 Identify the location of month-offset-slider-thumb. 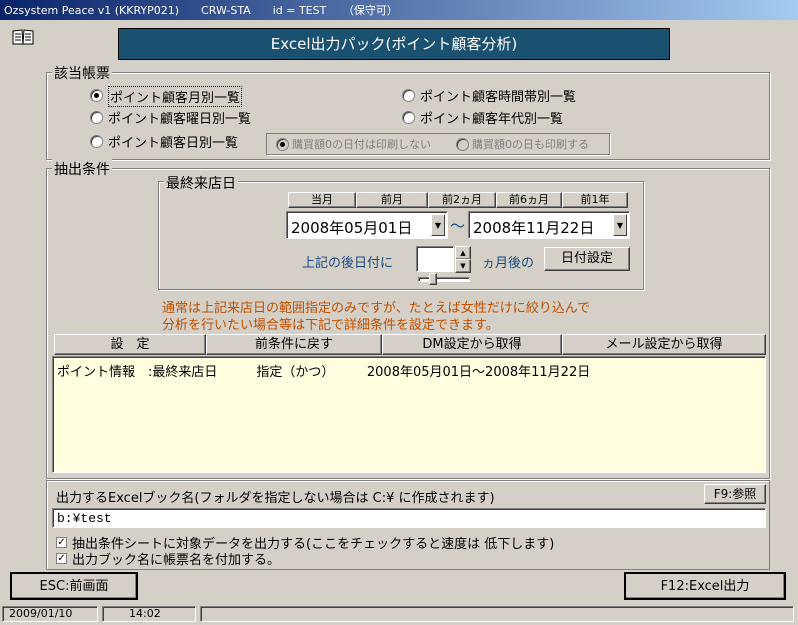
(433, 279).